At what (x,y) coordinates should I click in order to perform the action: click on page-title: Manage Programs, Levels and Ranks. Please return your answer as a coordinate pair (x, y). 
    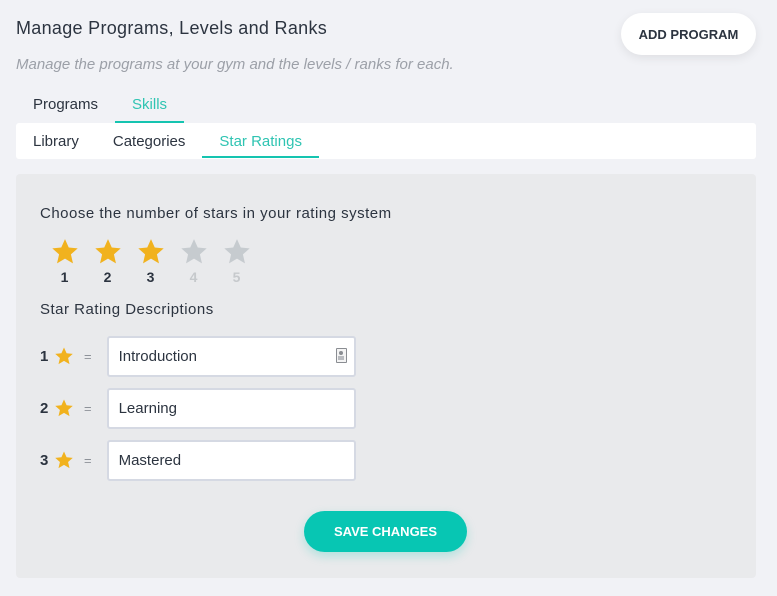
    Looking at the image, I should click on (172, 28).